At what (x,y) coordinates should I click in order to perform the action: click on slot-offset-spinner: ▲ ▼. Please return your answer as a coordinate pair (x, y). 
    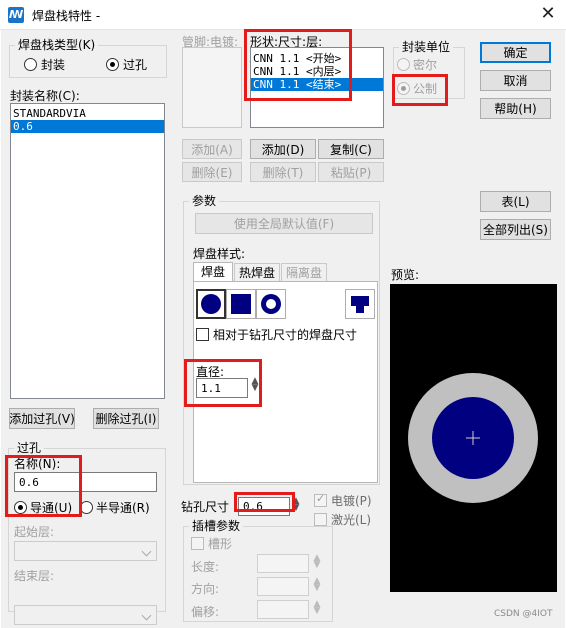
    Looking at the image, I should click on (317, 607).